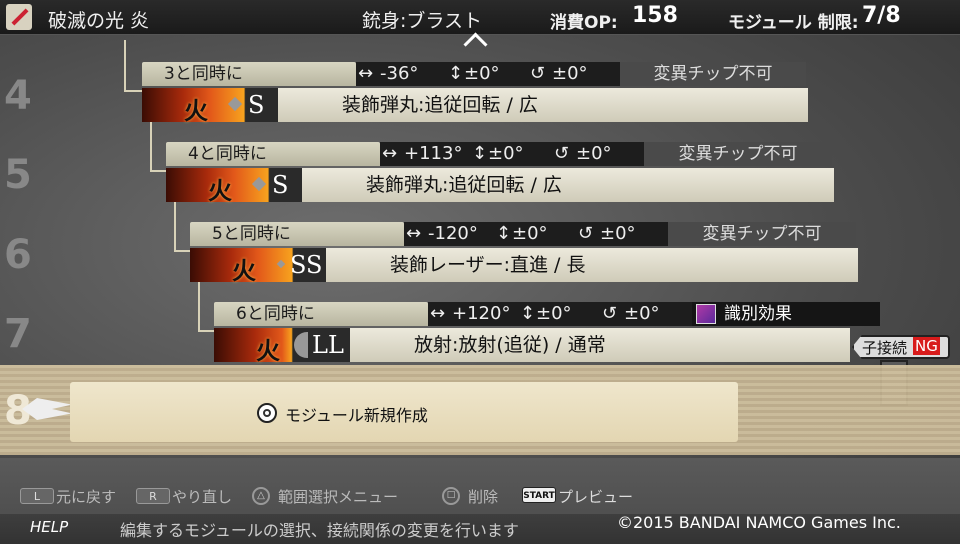 Image resolution: width=960 pixels, height=544 pixels. I want to click on redo-label: やり直し, so click(202, 496).